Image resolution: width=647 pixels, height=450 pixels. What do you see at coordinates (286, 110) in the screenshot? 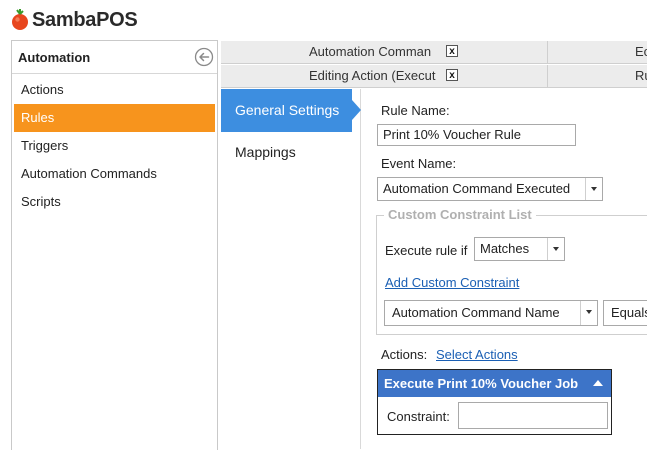
I see `tab-general-settings: General Settings` at bounding box center [286, 110].